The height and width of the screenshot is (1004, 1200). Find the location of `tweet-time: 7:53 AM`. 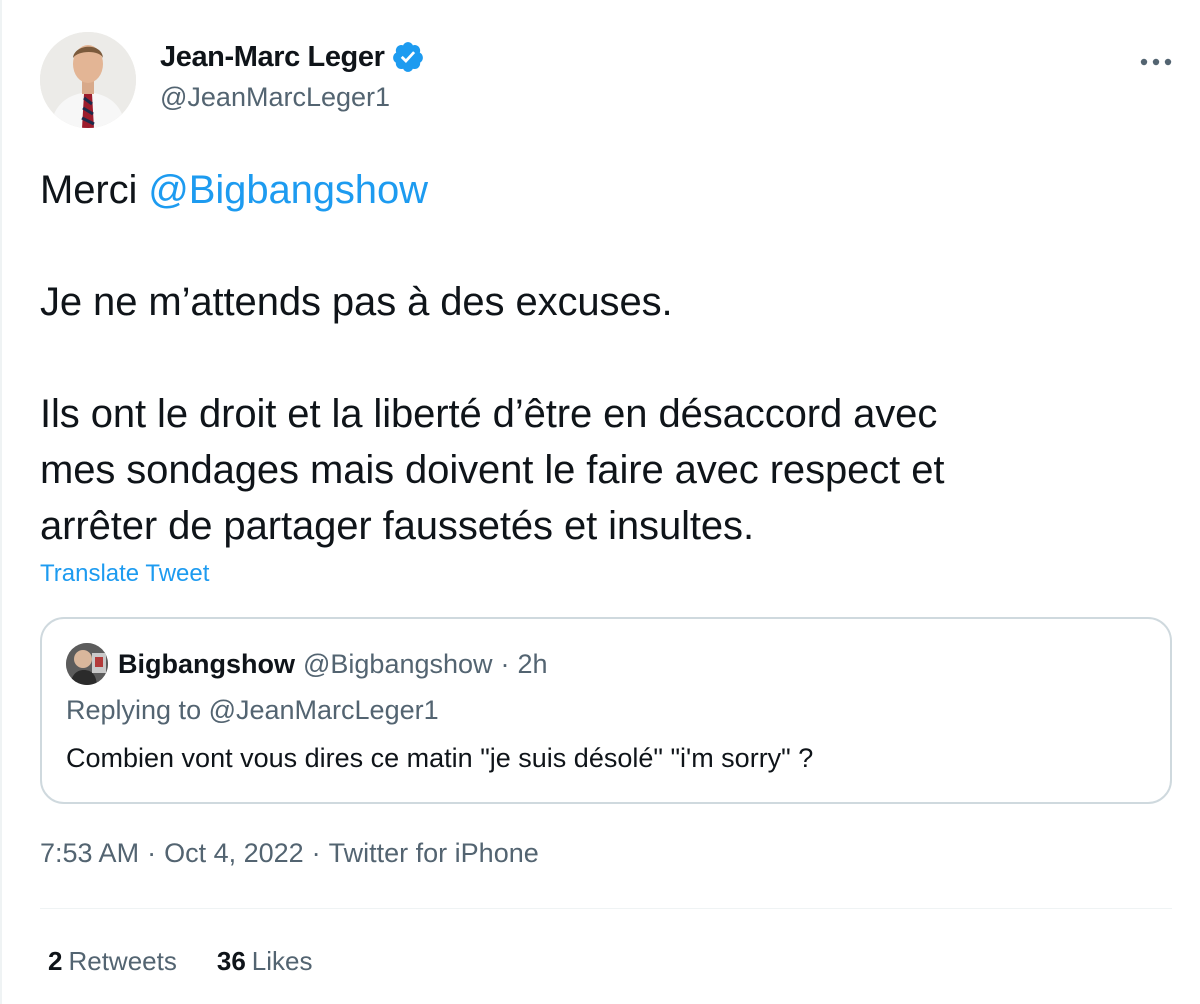

tweet-time: 7:53 AM is located at coordinates (89, 853).